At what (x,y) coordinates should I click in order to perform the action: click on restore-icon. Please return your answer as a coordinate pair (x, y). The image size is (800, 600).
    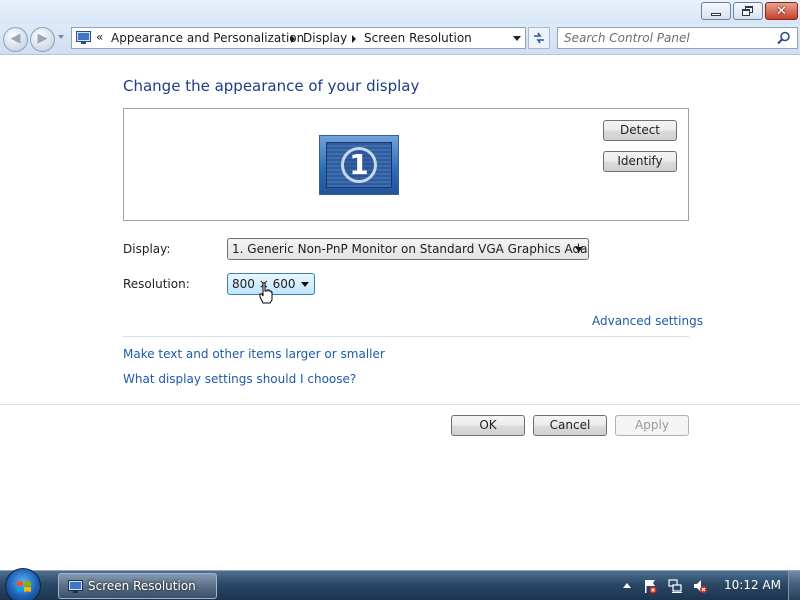
    Looking at the image, I should click on (748, 11).